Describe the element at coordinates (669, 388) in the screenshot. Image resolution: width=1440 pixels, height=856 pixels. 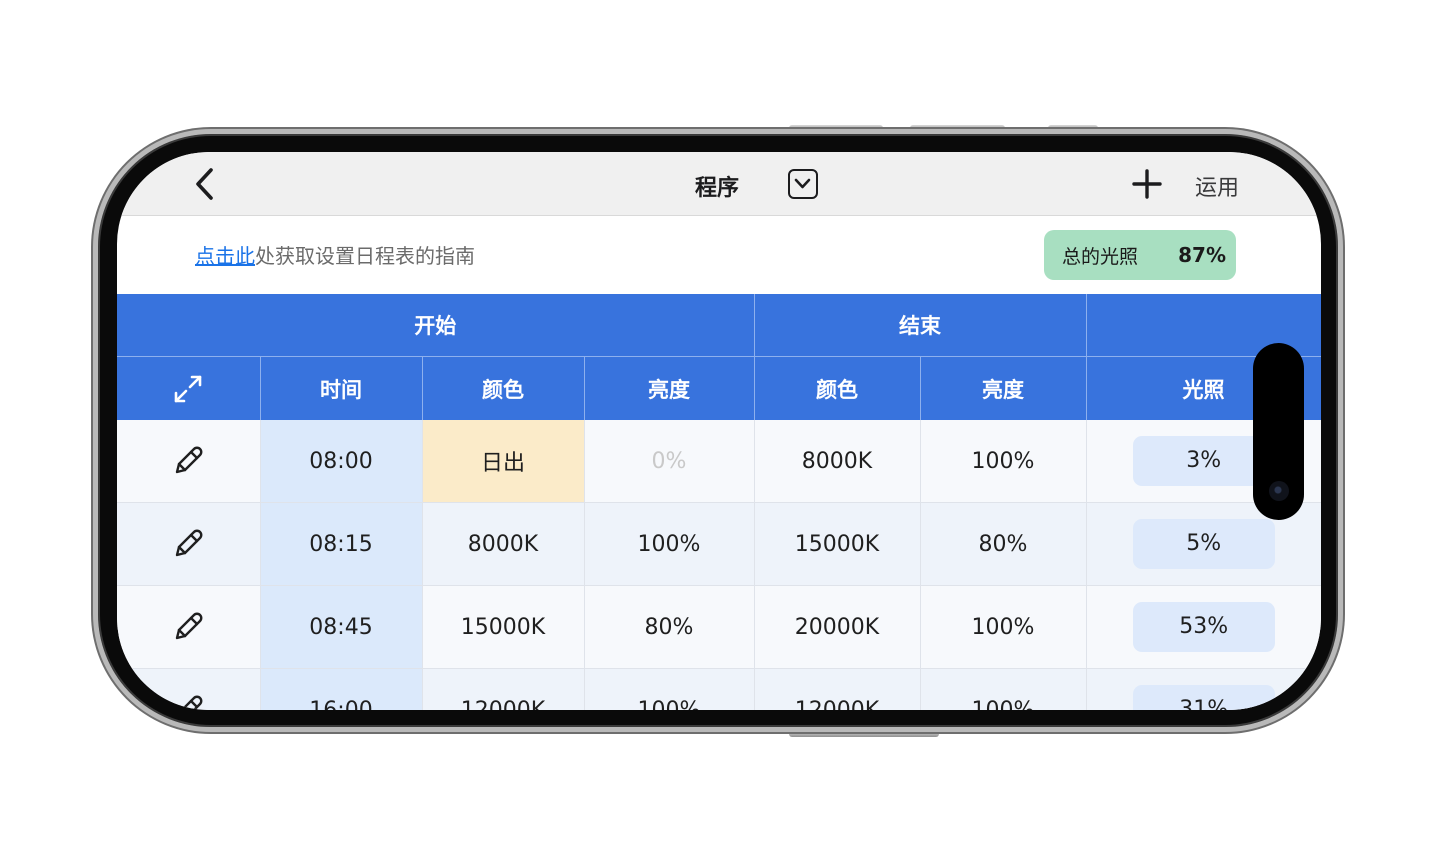
I see `column-header-start-brightness: 亮度` at that location.